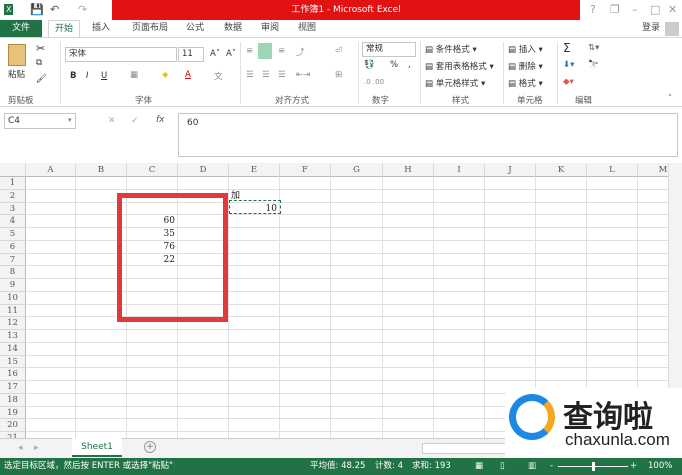  Describe the element at coordinates (510, 170) in the screenshot. I see `column-header: J` at that location.